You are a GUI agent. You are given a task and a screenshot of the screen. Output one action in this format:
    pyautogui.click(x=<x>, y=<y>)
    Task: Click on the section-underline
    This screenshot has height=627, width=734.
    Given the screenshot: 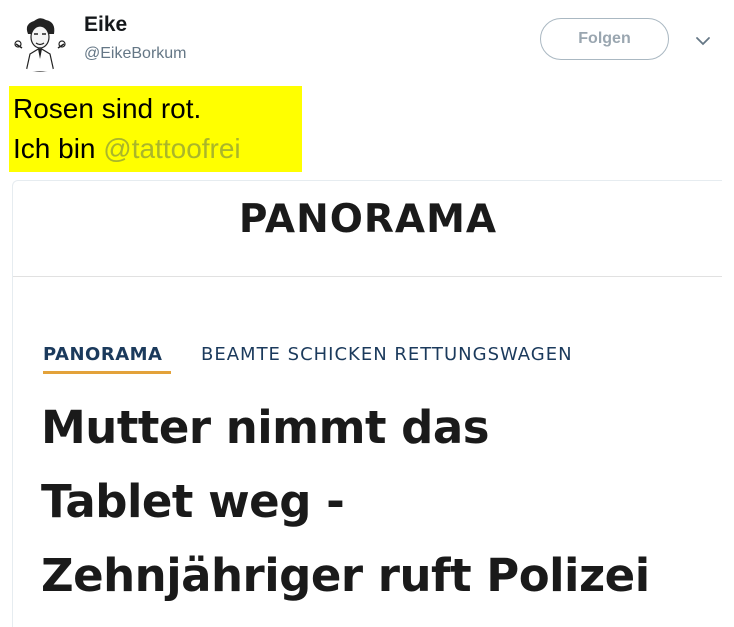 What is the action you would take?
    pyautogui.click(x=107, y=372)
    